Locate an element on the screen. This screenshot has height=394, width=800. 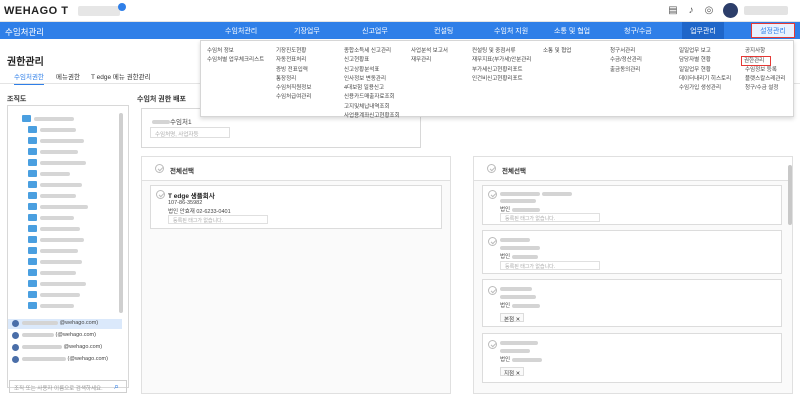
mega-item: 기장진도현황 is located at coordinates (293, 51).